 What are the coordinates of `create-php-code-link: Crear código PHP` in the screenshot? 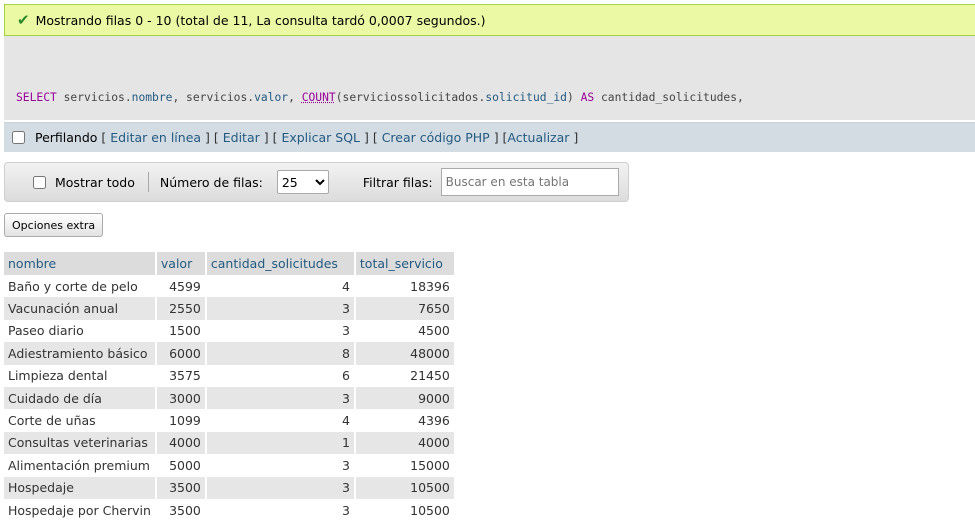 It's located at (436, 137).